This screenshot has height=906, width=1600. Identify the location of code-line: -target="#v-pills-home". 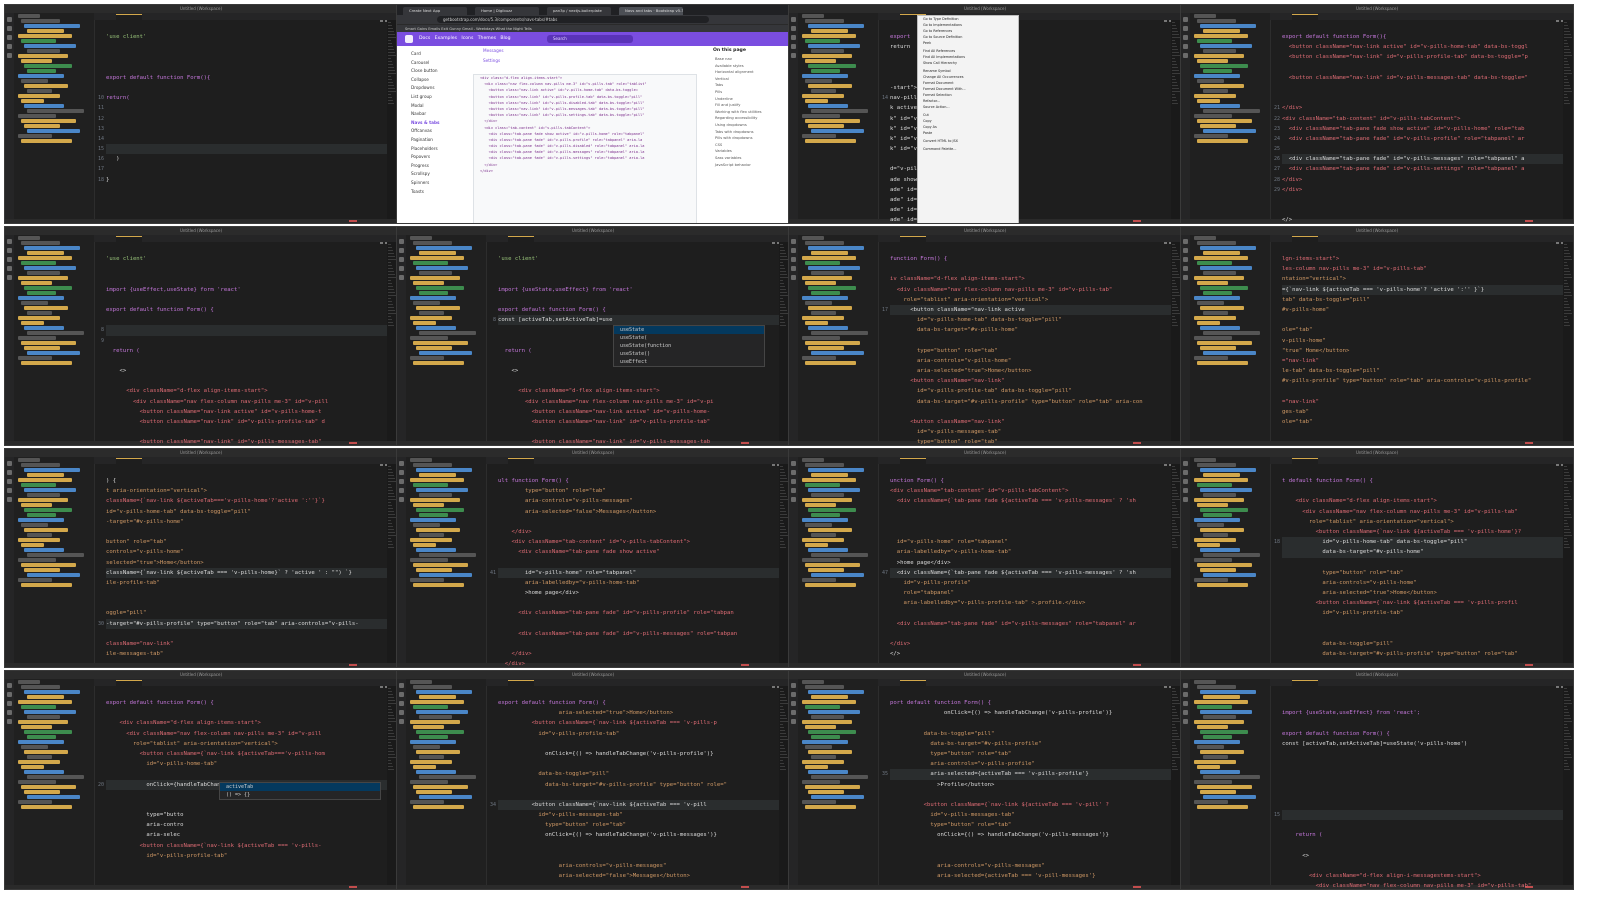
(246, 522).